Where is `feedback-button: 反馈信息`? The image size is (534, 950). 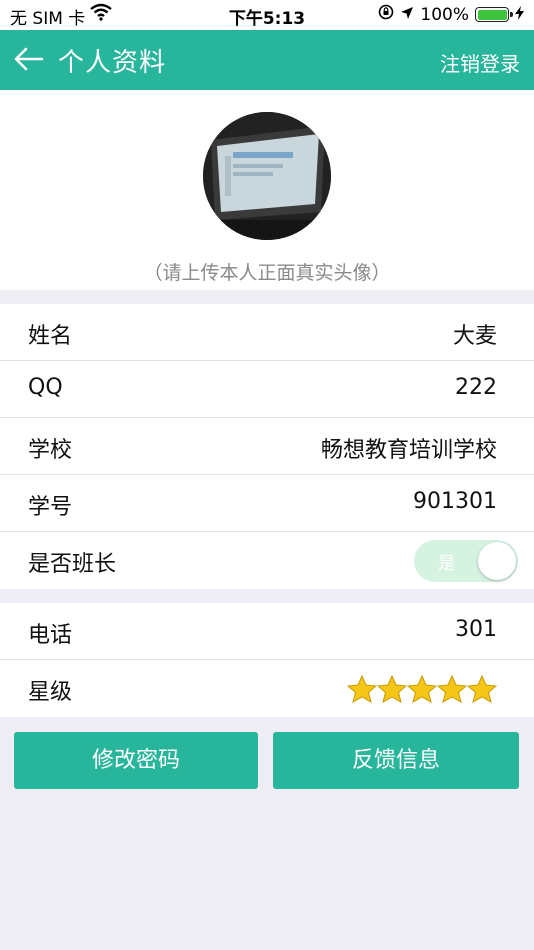 feedback-button: 反馈信息 is located at coordinates (396, 760).